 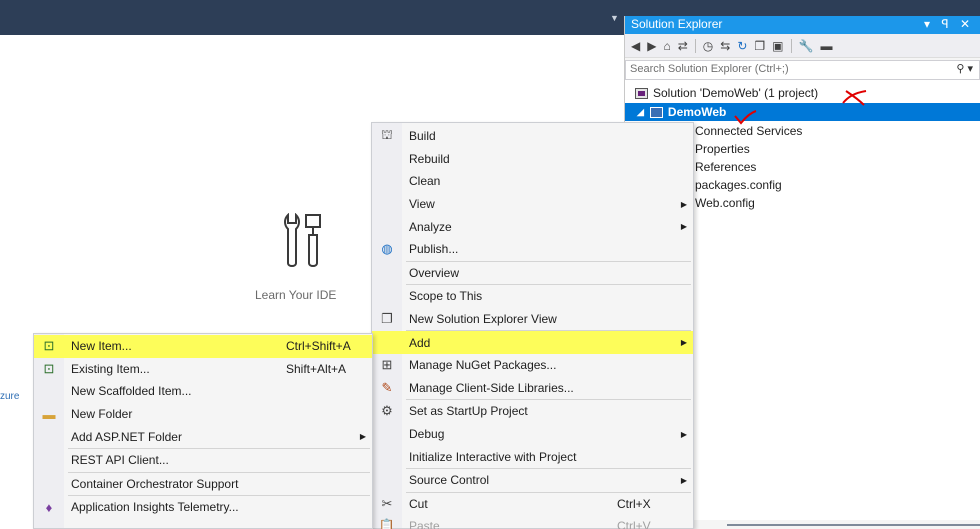 I want to click on home-icon: ⌂, so click(x=666, y=46).